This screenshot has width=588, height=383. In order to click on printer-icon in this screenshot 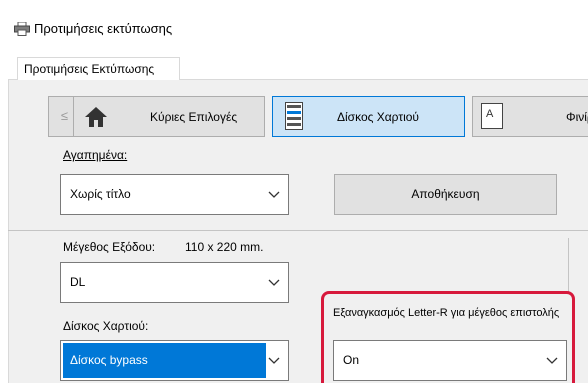, I will do `click(22, 28)`.